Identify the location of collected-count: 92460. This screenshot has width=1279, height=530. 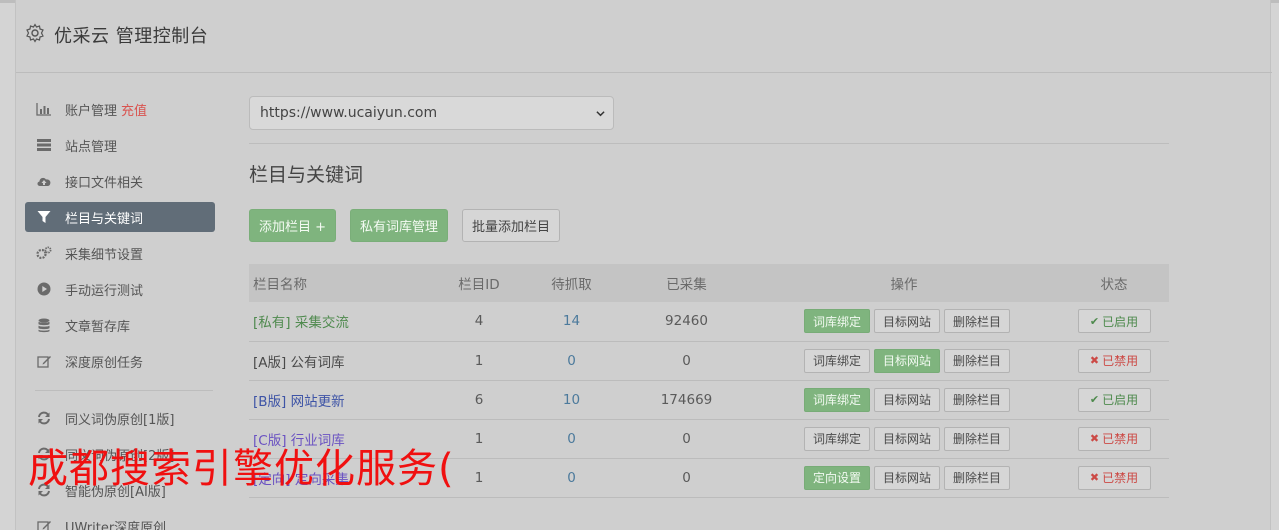
(686, 321).